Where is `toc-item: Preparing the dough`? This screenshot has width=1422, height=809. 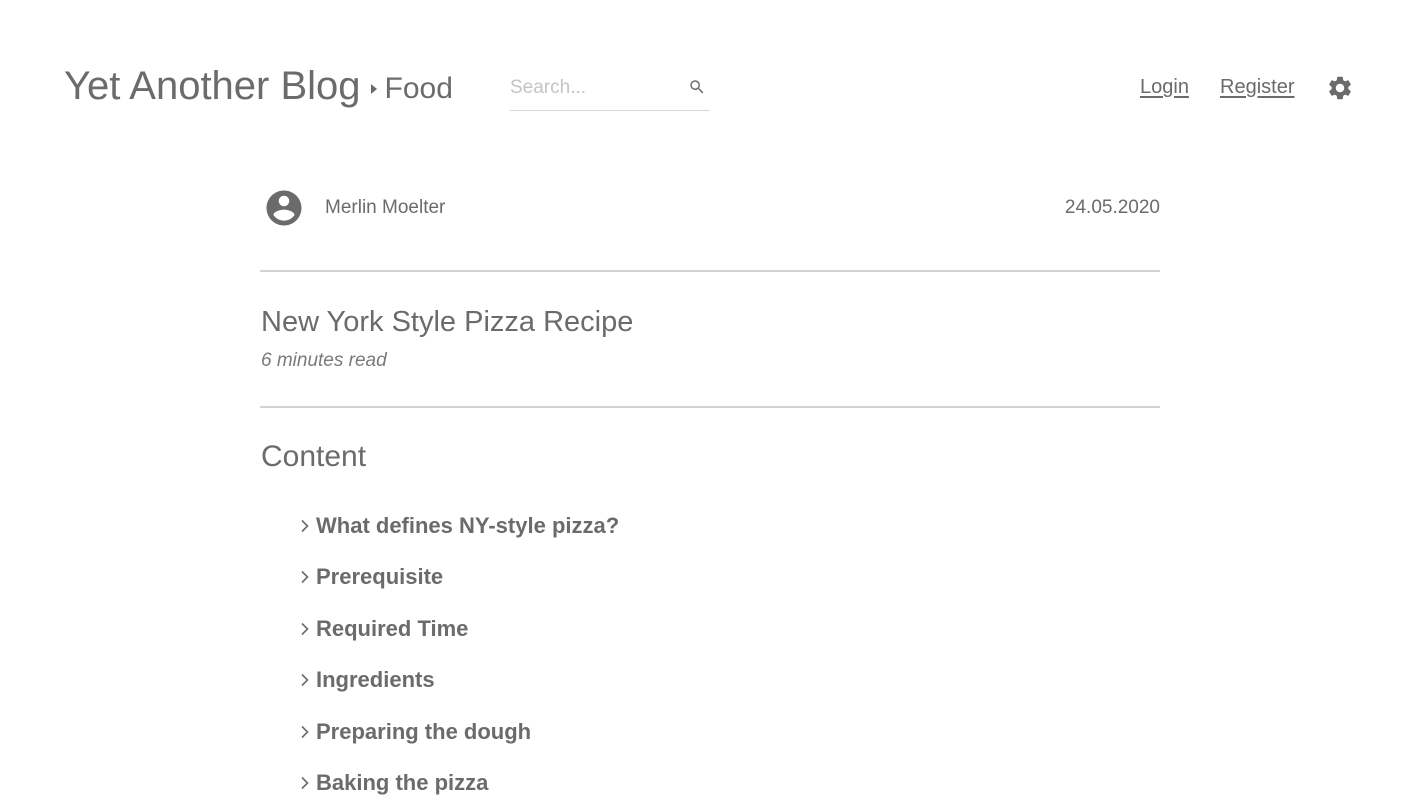
toc-item: Preparing the dough is located at coordinates (459, 732).